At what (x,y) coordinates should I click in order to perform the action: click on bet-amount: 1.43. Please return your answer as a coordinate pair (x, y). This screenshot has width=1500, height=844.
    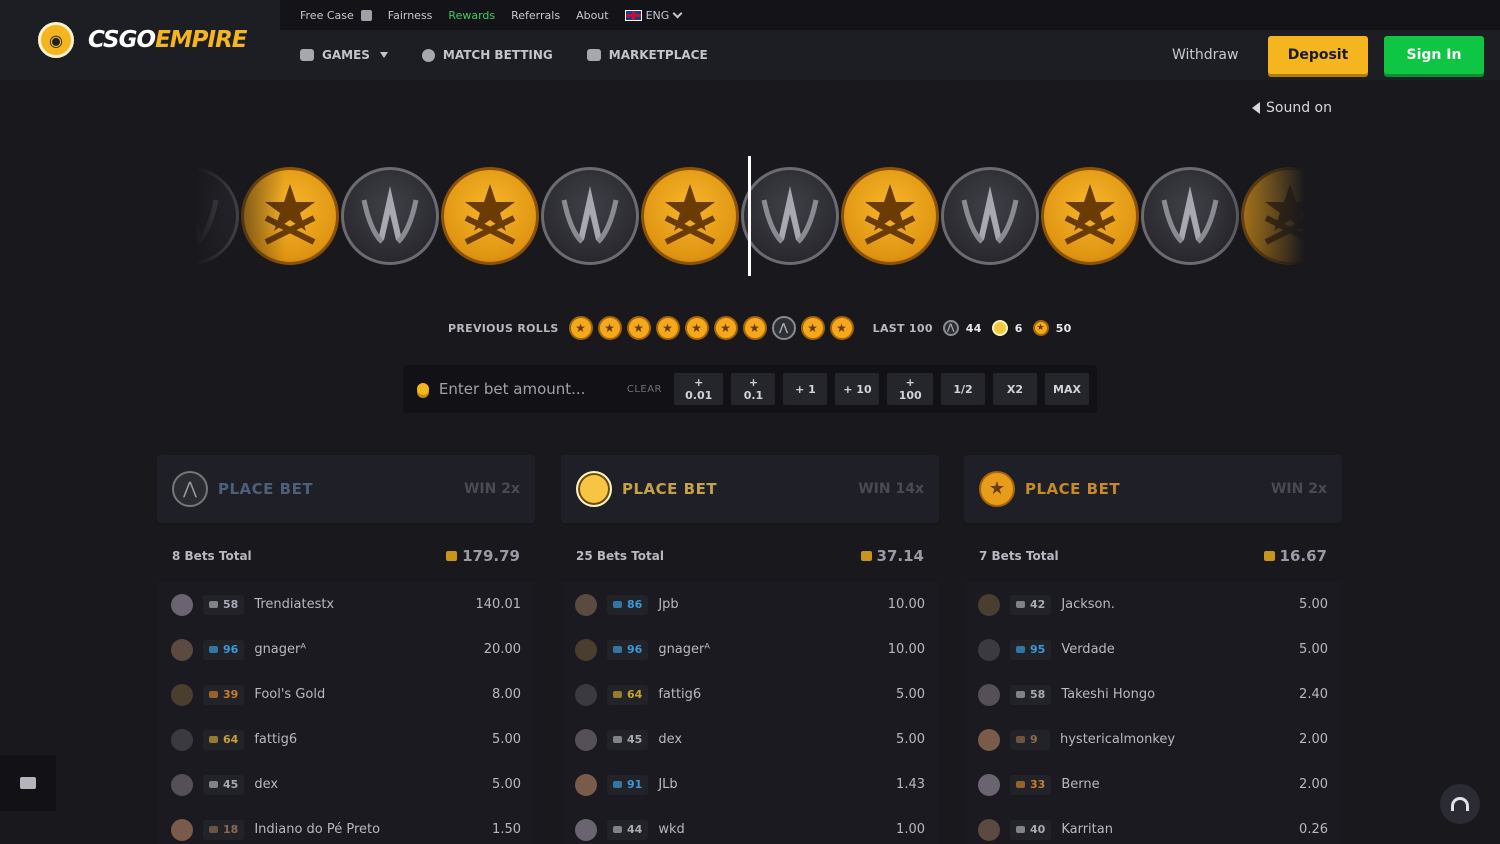
    Looking at the image, I should click on (910, 784).